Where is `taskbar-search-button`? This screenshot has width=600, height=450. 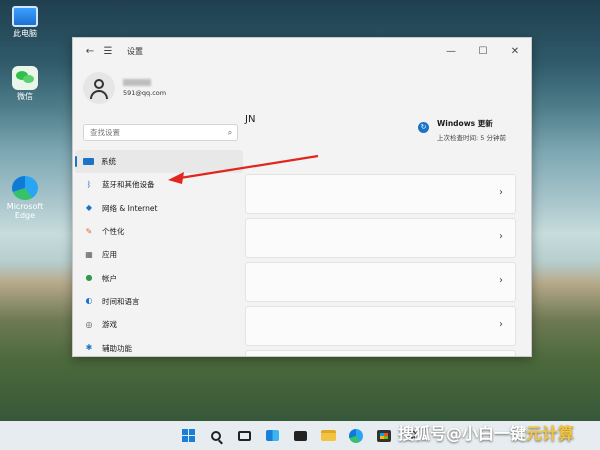 taskbar-search-button is located at coordinates (216, 436).